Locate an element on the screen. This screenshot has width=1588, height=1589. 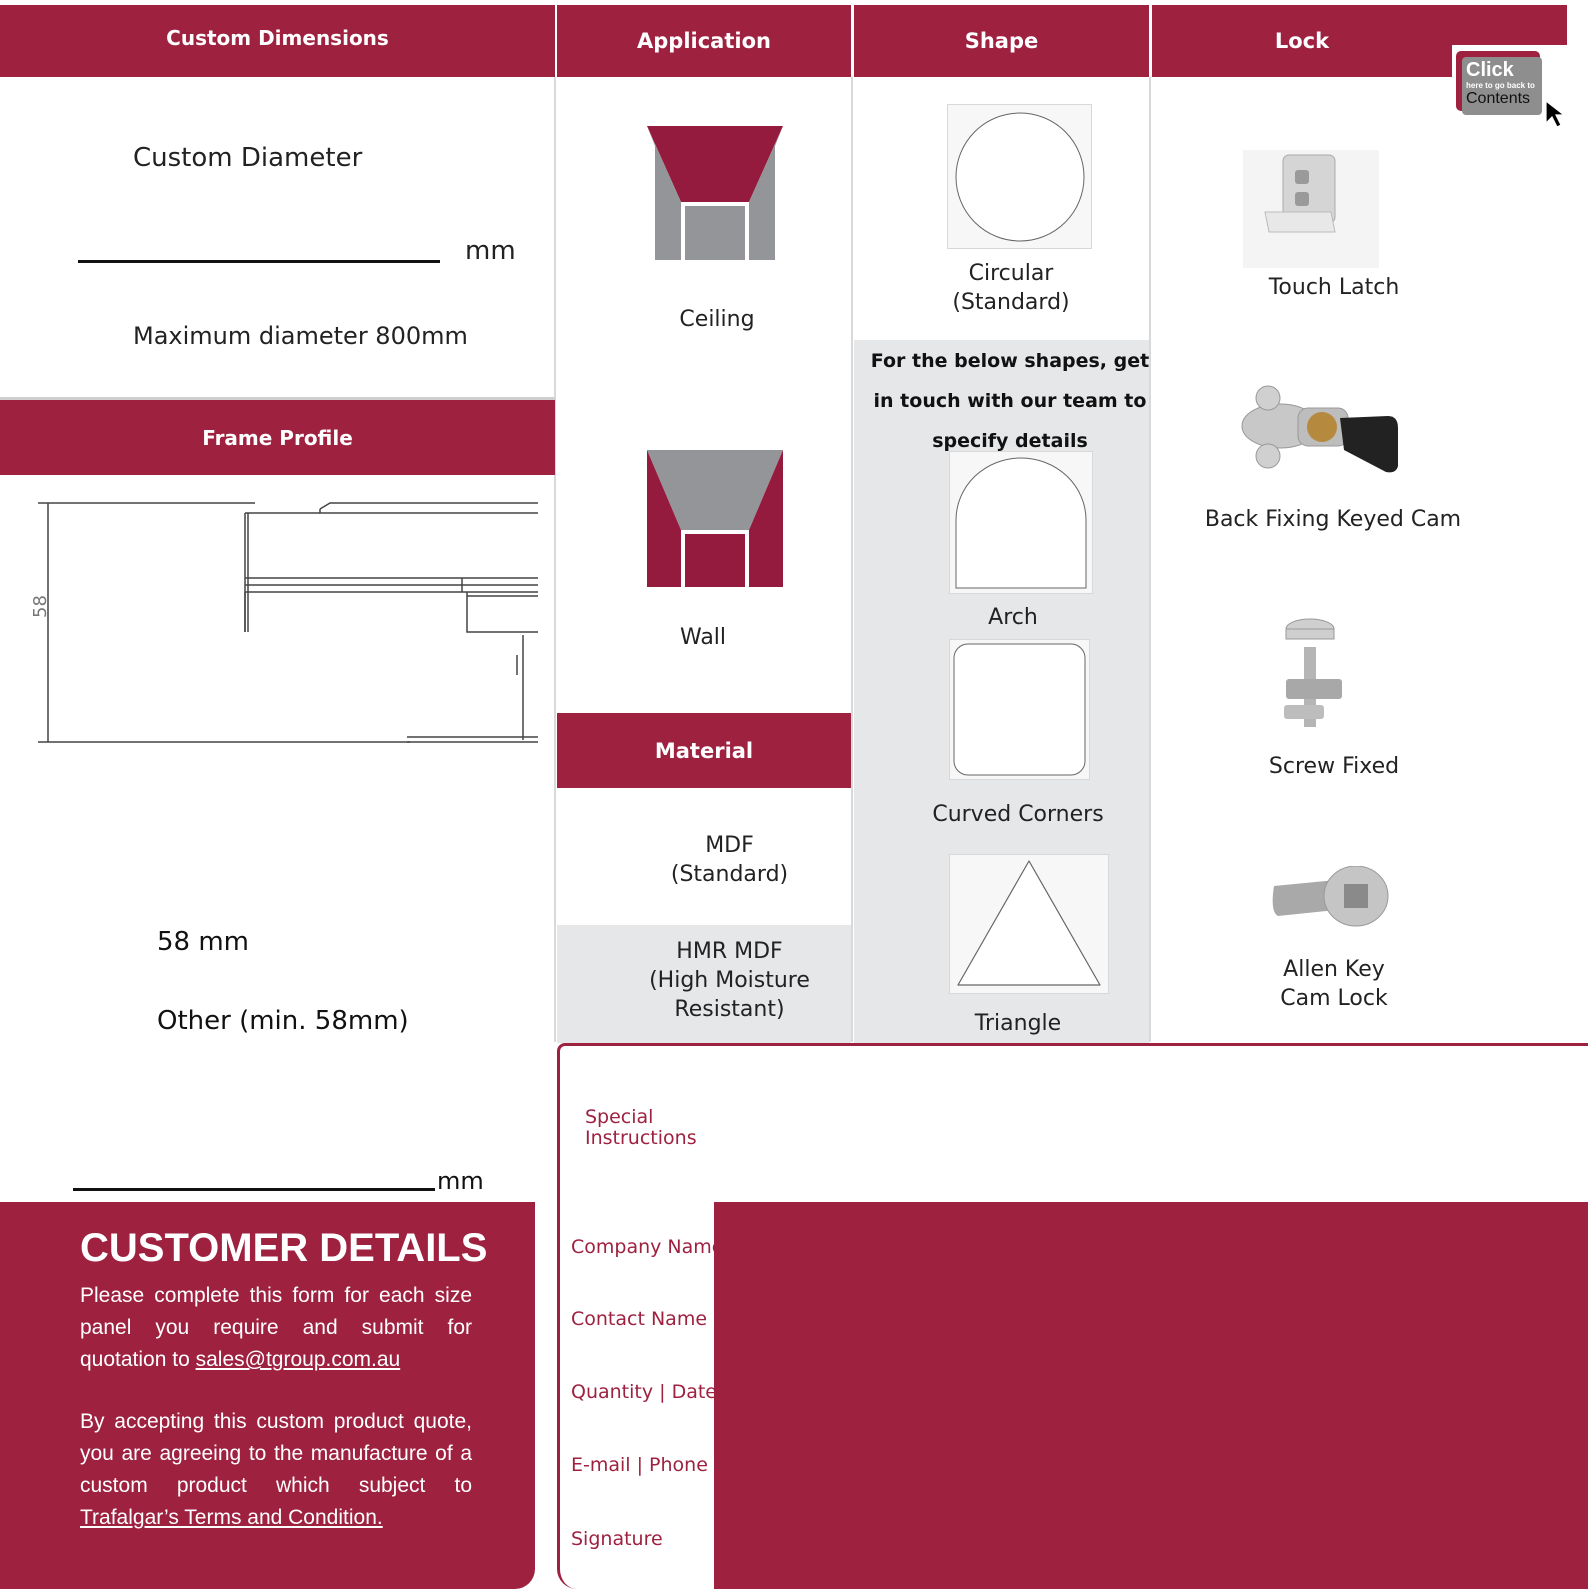
circular-label-line1: Circular is located at coordinates (1011, 273).